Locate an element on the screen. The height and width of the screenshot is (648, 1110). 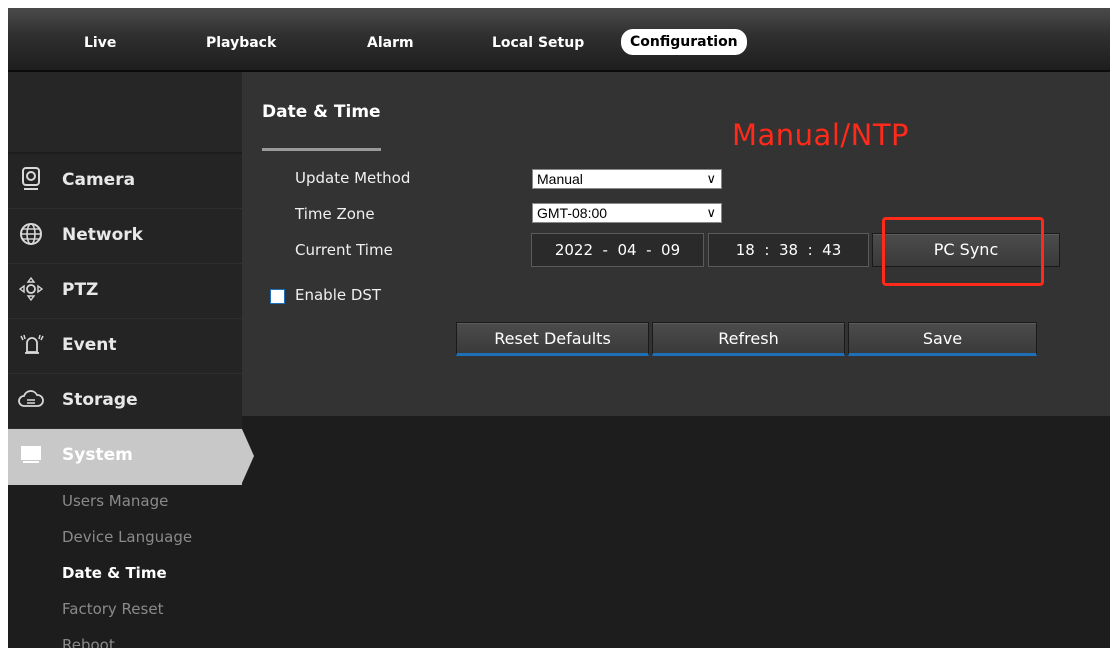
sidebar-item-label: PTZ is located at coordinates (80, 290).